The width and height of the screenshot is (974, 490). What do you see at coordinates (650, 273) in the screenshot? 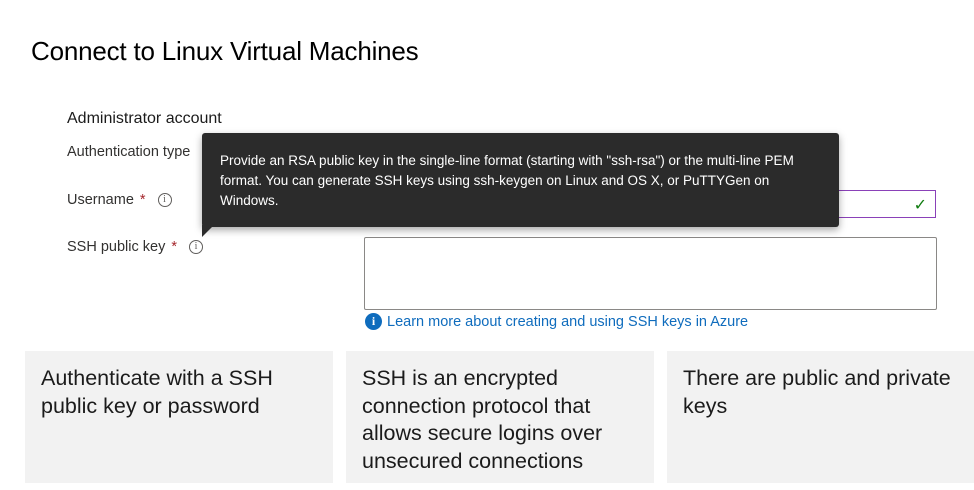
I see `ssh-public-key-textarea` at bounding box center [650, 273].